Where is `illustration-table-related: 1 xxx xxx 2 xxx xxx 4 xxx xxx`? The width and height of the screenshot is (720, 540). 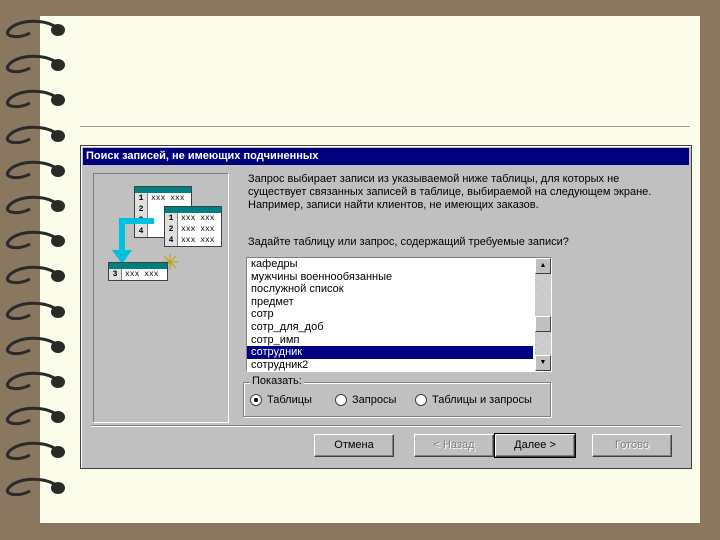
illustration-table-related: 1 xxx xxx 2 xxx xxx 4 xxx xxx is located at coordinates (193, 226).